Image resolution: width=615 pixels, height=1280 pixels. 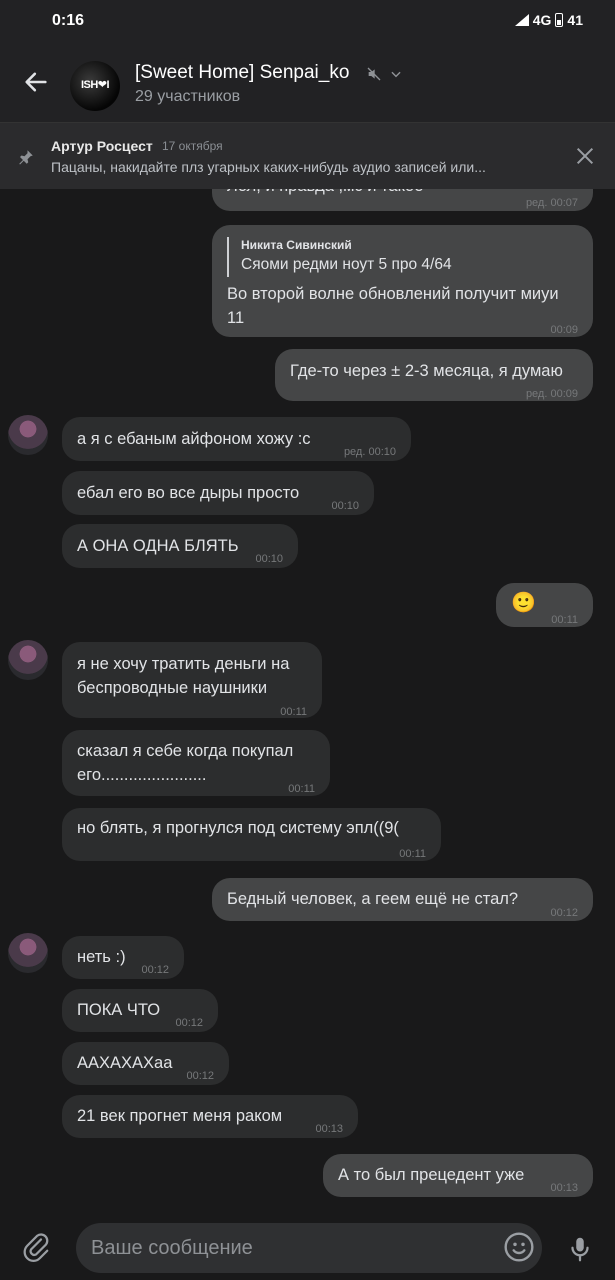 I want to click on message-input, so click(x=309, y=1248).